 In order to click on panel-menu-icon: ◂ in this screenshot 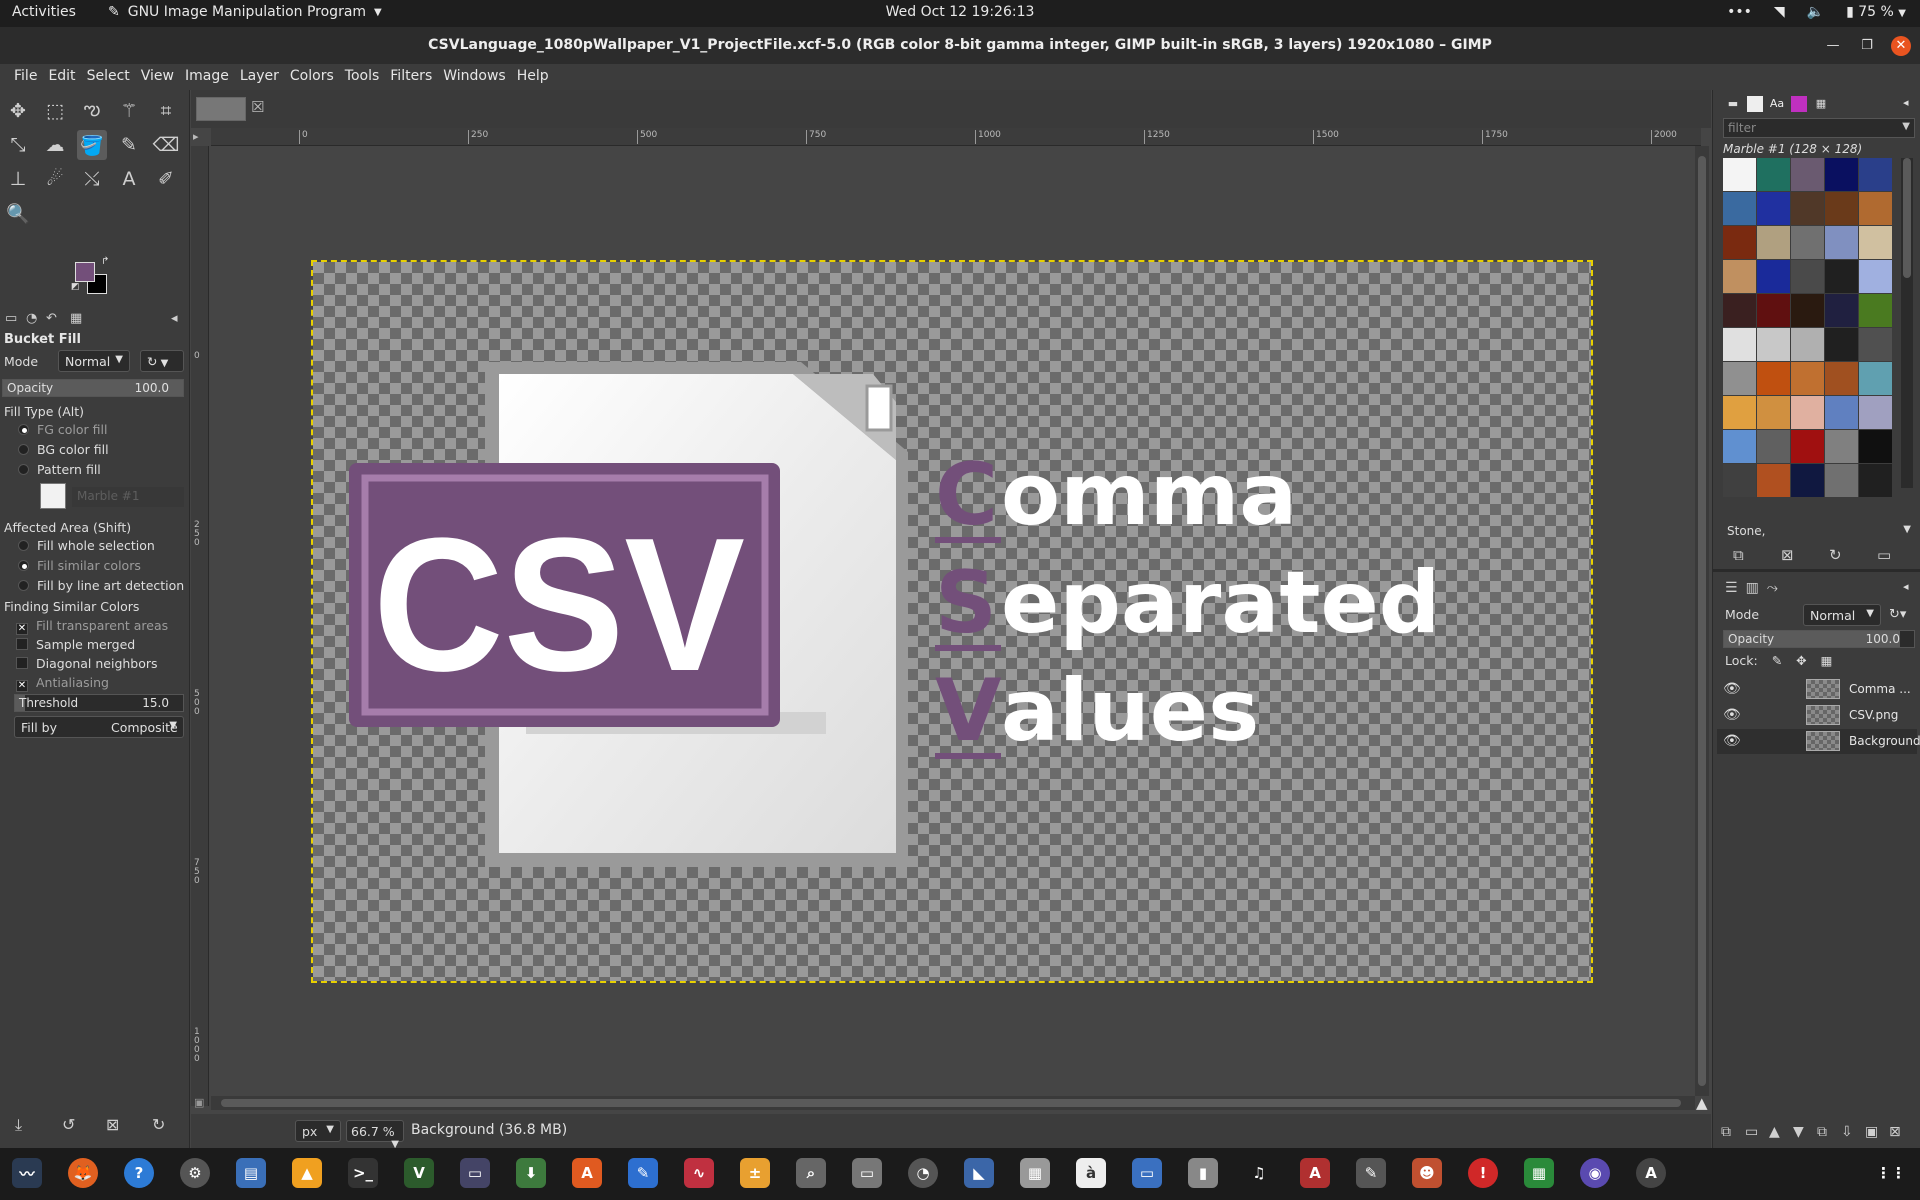, I will do `click(1906, 102)`.